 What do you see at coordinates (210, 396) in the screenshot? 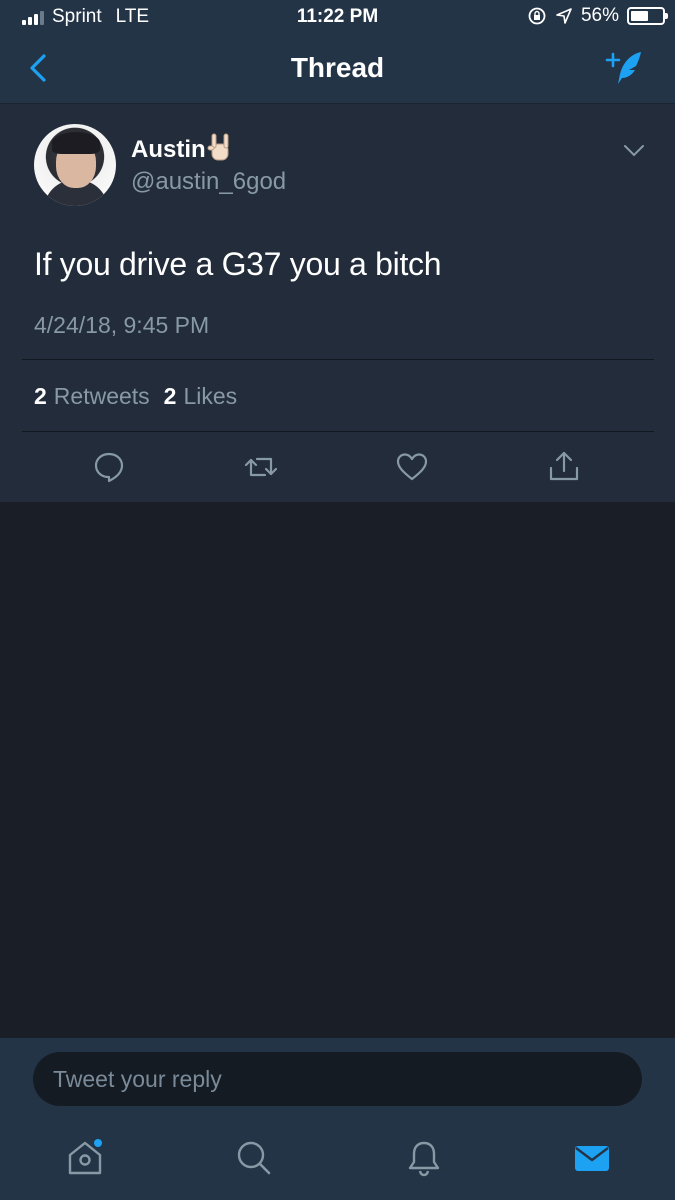
I see `likes-label: Likes` at bounding box center [210, 396].